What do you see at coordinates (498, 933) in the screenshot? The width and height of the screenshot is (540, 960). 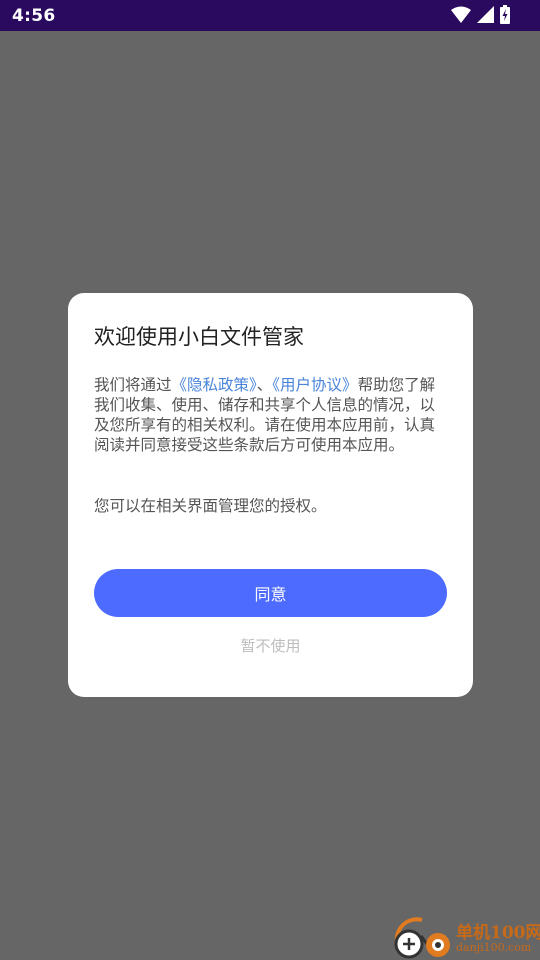 I see `watermark-name: 单机100网` at bounding box center [498, 933].